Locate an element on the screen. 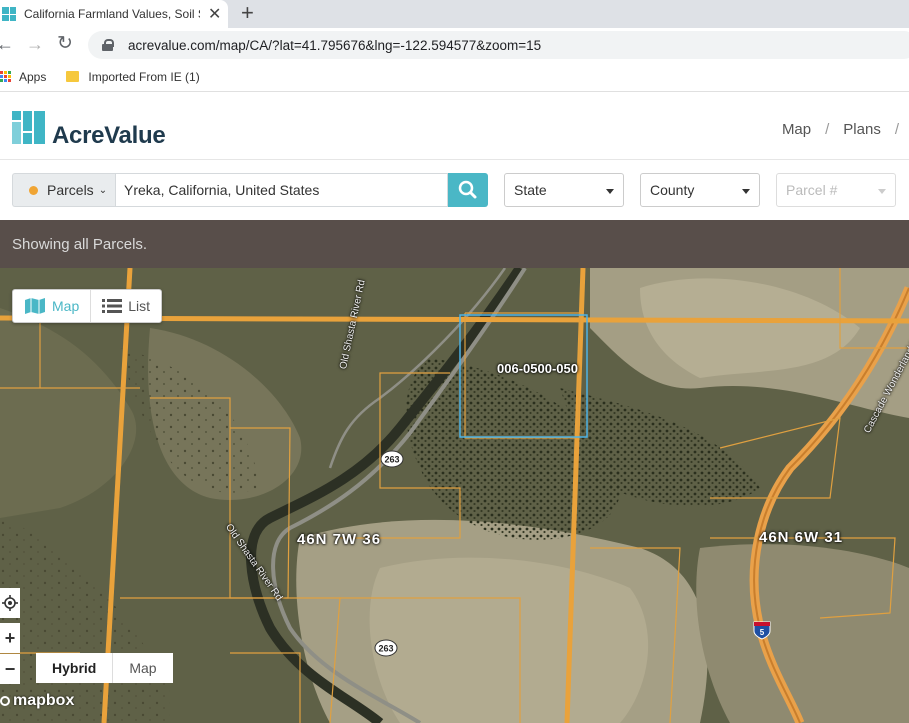 The height and width of the screenshot is (723, 909). browser-tab-strip: California Farmland Values, Soil S ✕ + is located at coordinates (454, 14).